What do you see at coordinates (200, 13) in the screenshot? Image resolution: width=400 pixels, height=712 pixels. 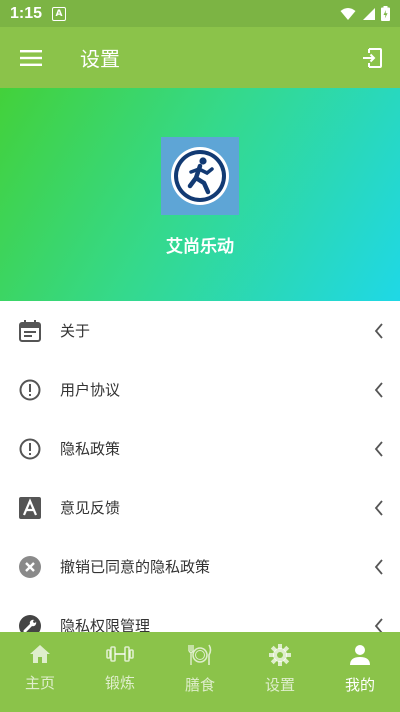 I see `status-bar: 1:15 A` at bounding box center [200, 13].